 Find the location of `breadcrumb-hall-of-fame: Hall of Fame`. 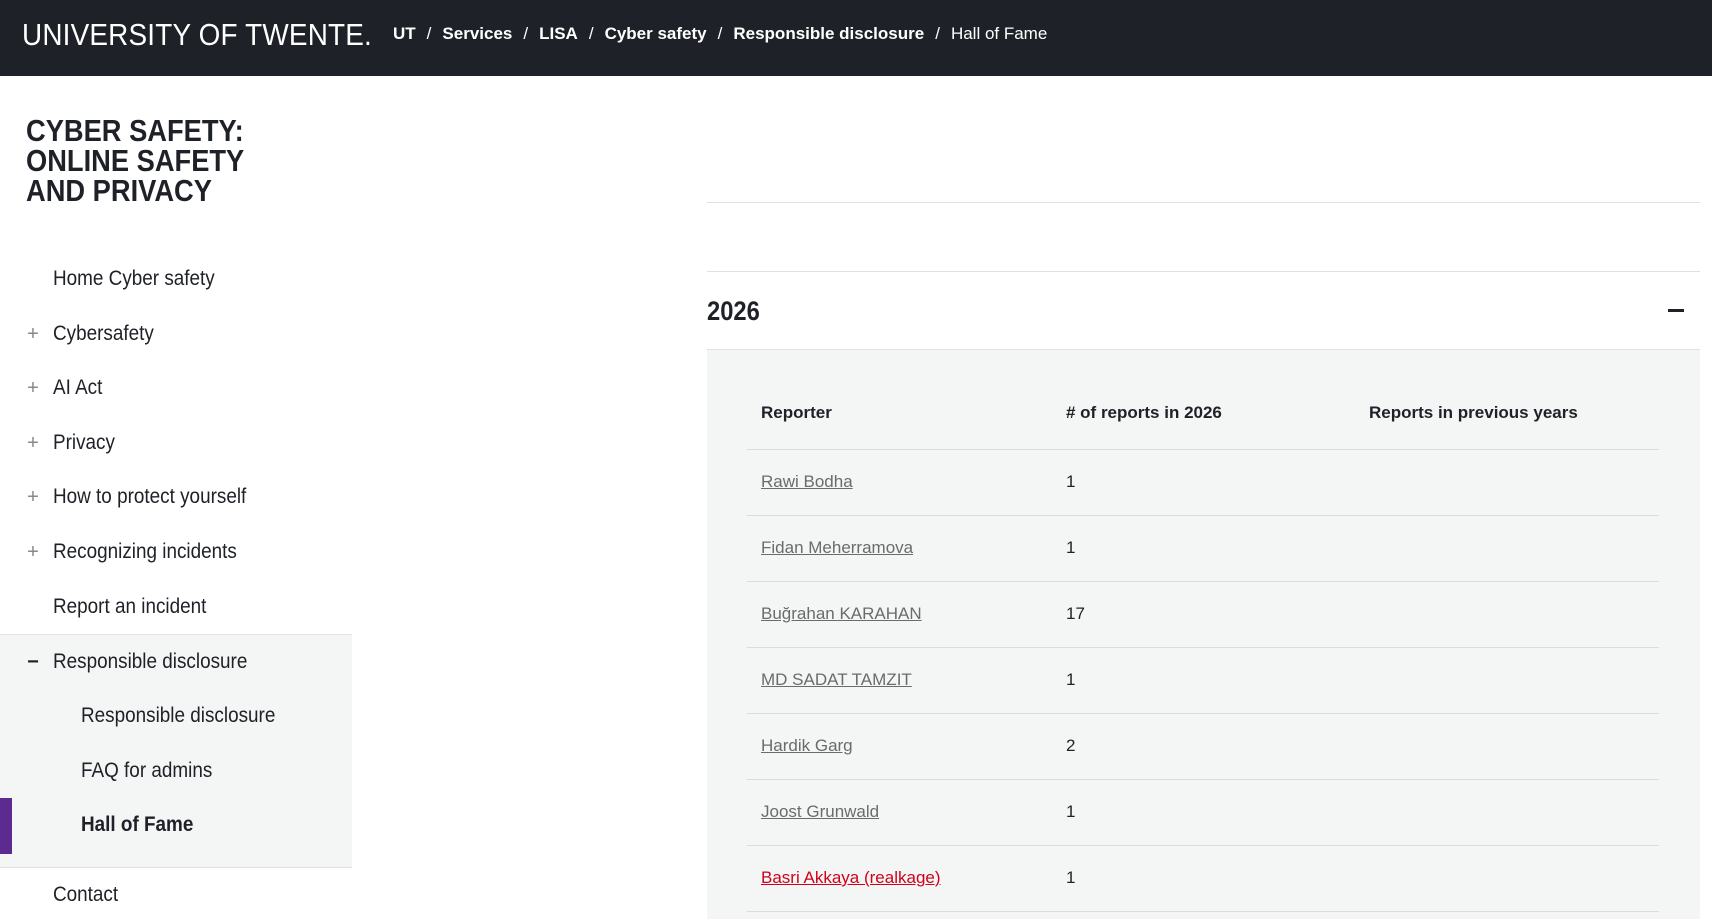

breadcrumb-hall-of-fame: Hall of Fame is located at coordinates (999, 33).